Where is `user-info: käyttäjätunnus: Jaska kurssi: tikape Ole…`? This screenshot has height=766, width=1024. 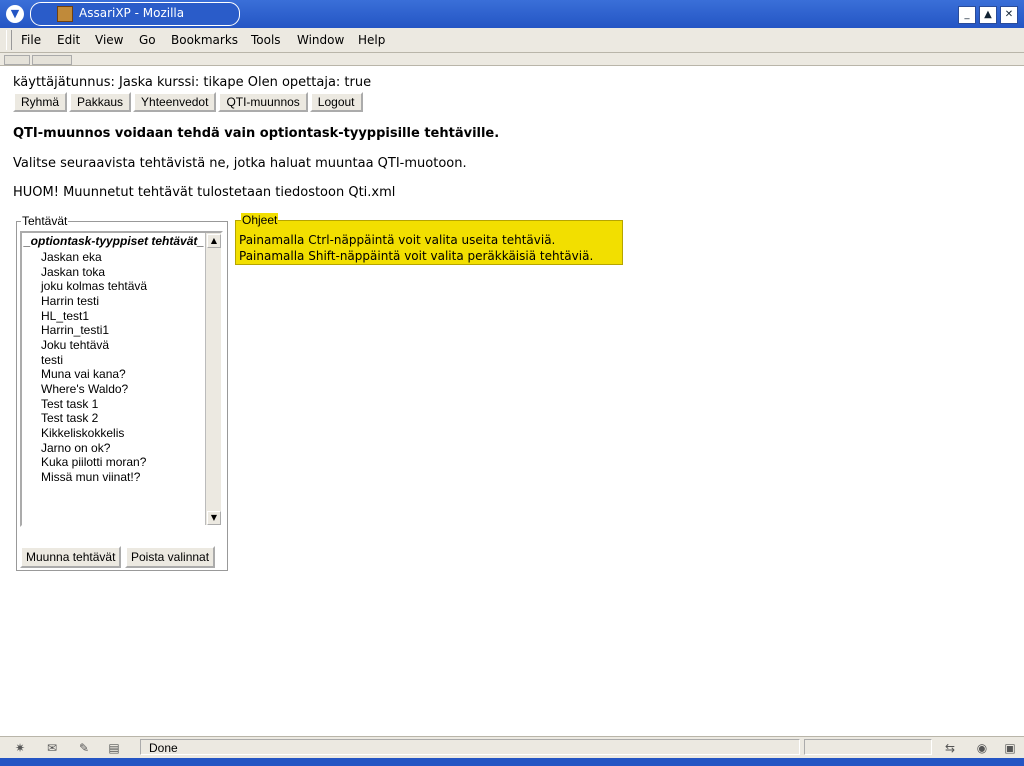 user-info: käyttäjätunnus: Jaska kurssi: tikape Ole… is located at coordinates (192, 82).